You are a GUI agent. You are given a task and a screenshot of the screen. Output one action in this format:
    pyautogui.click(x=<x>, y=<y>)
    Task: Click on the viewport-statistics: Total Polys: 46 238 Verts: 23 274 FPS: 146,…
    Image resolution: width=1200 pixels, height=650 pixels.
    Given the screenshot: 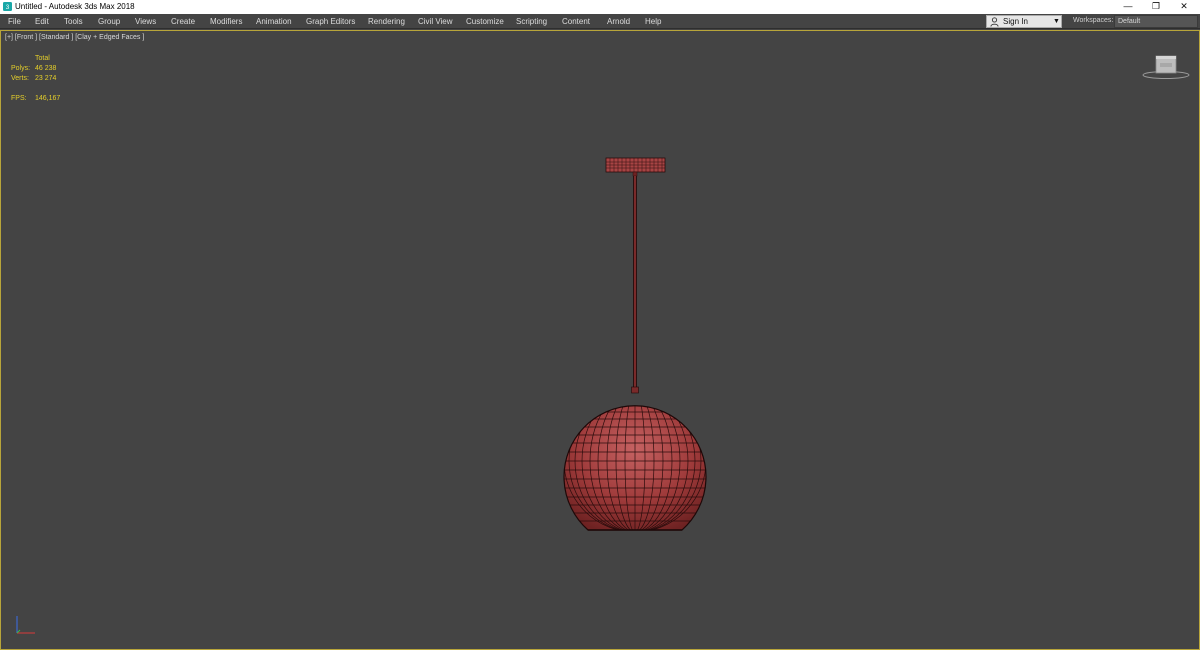 What is the action you would take?
    pyautogui.click(x=71, y=79)
    